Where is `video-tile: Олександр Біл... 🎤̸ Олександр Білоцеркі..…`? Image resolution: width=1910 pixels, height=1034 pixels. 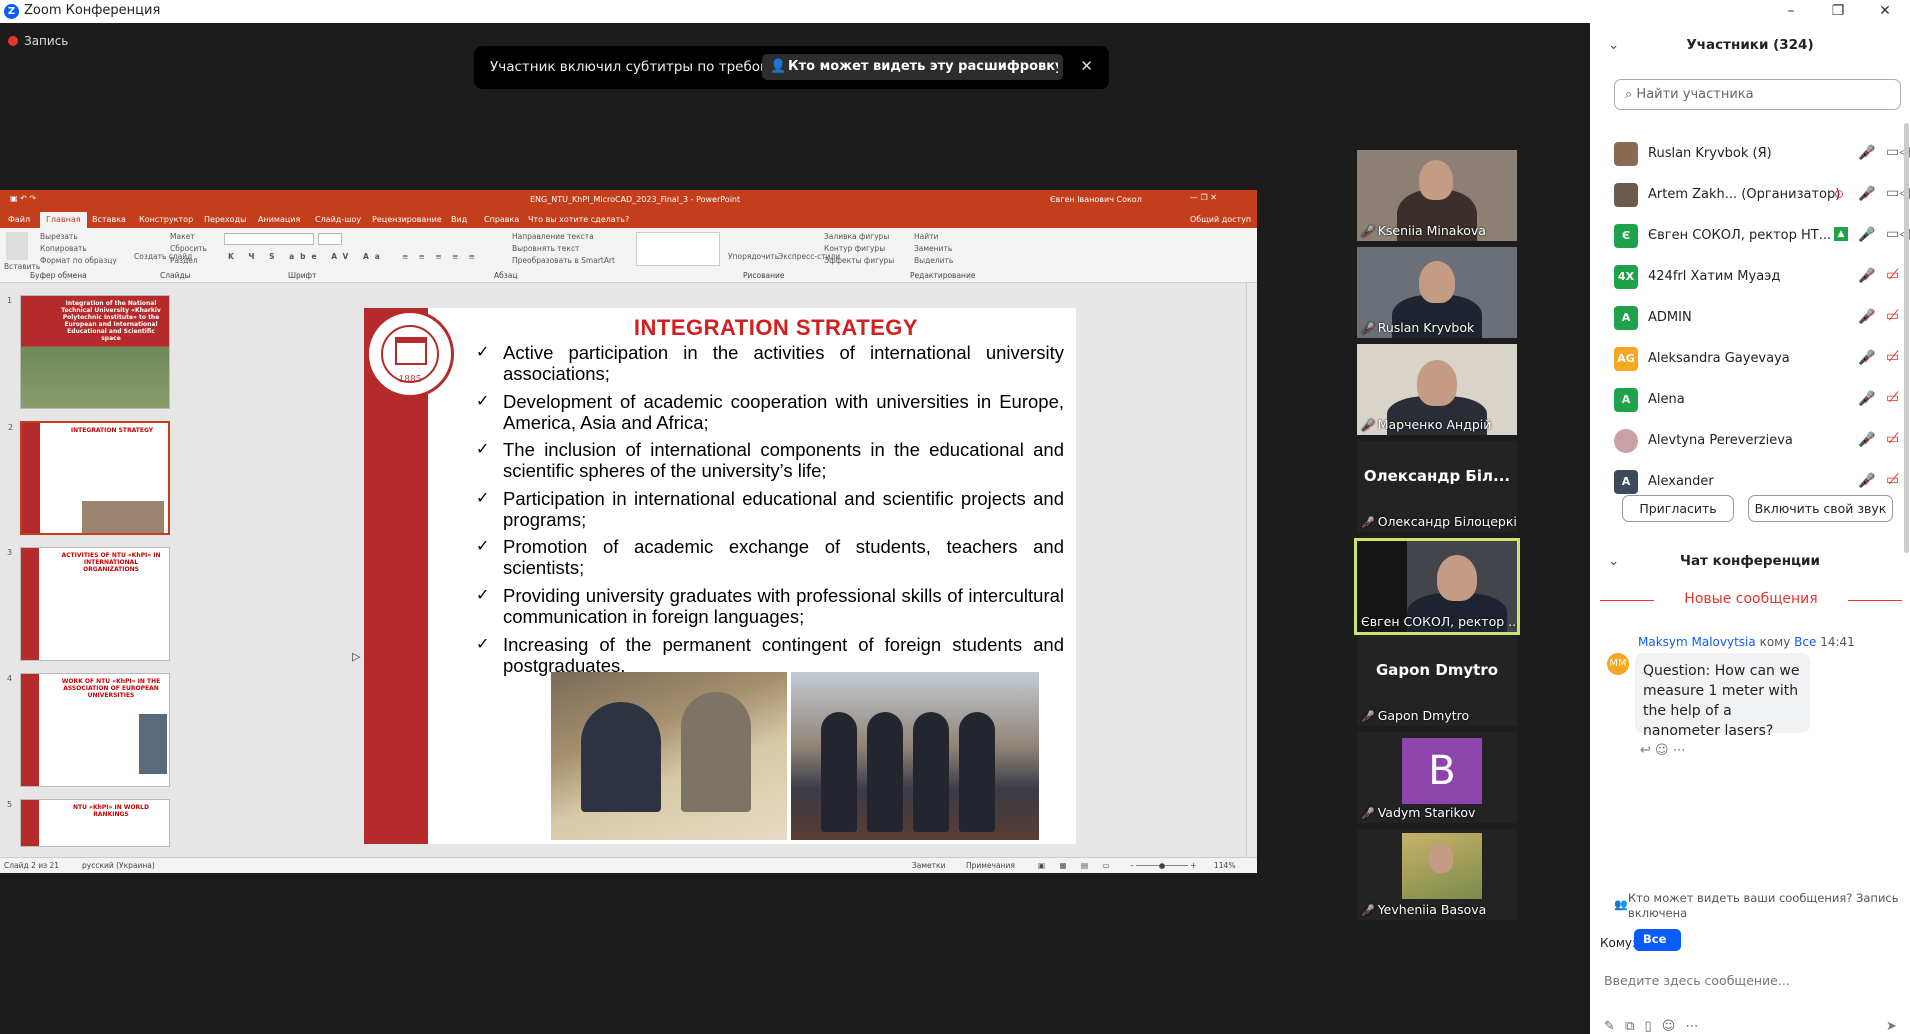 video-tile: Олександр Біл... 🎤̸ Олександр Білоцеркі..… is located at coordinates (1437, 486).